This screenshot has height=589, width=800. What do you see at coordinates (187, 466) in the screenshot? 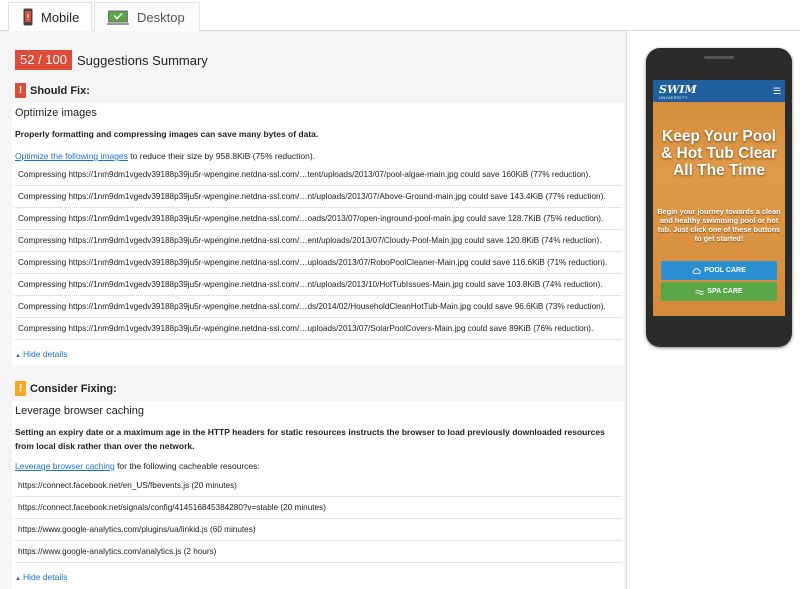
I see `rule-summary-text: for the following cacheable resources:` at bounding box center [187, 466].